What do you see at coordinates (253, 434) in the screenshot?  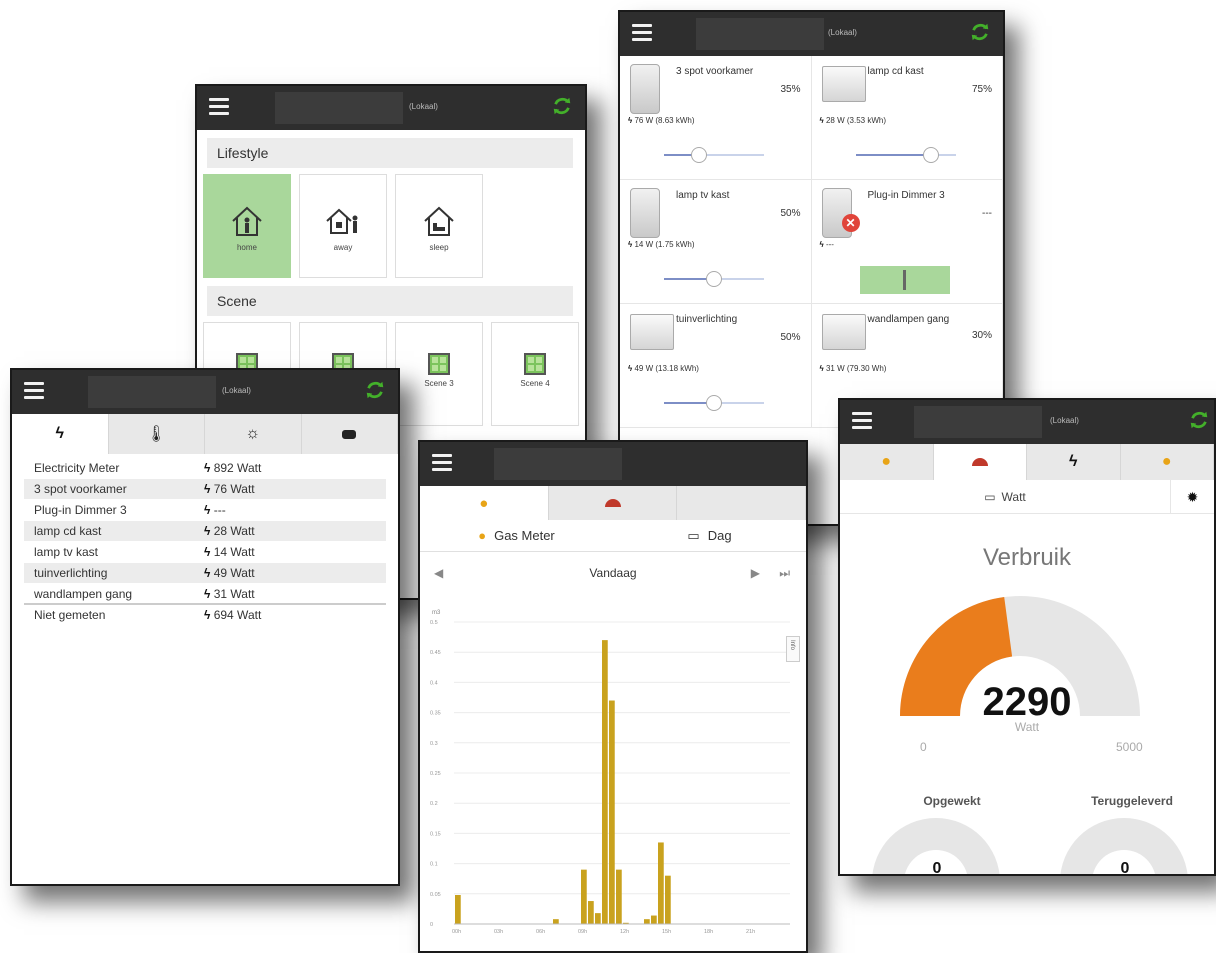 I see `tab-solar: ☼` at bounding box center [253, 434].